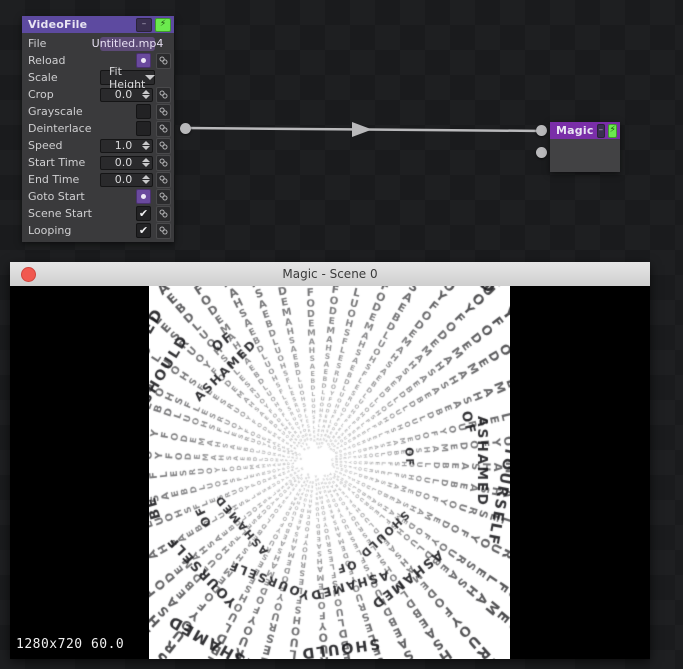 This screenshot has height=669, width=683. I want to click on param-row: Scale Fit Height, so click(98, 78).